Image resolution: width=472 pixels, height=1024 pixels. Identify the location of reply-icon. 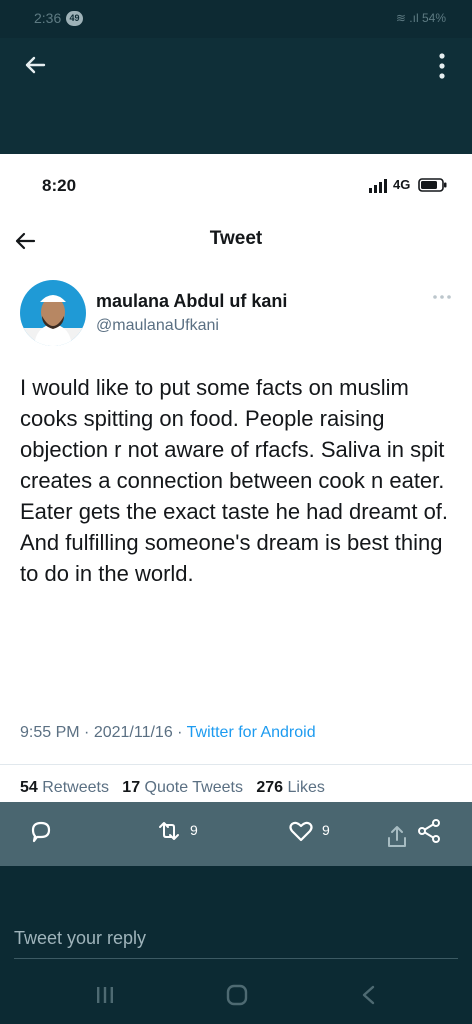
(41, 831).